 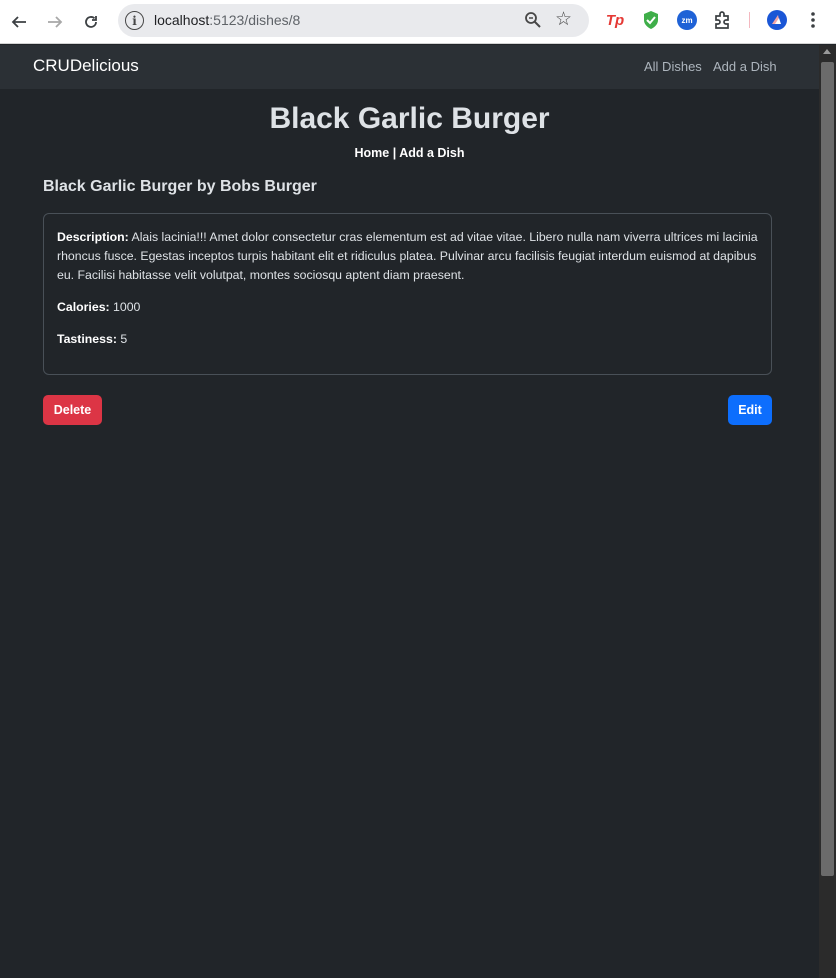 I want to click on extensions-puzzle-icon, so click(x=723, y=20).